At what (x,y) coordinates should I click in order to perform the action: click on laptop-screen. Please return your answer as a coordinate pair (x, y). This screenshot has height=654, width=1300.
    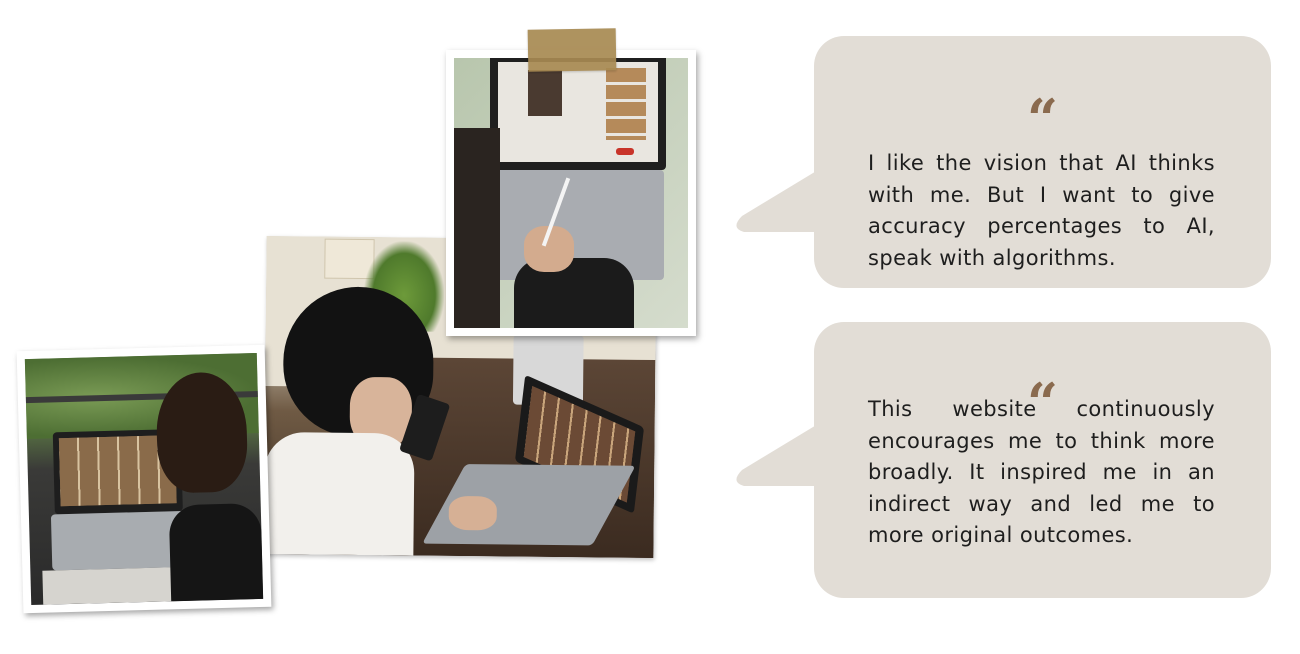
    Looking at the image, I should click on (578, 114).